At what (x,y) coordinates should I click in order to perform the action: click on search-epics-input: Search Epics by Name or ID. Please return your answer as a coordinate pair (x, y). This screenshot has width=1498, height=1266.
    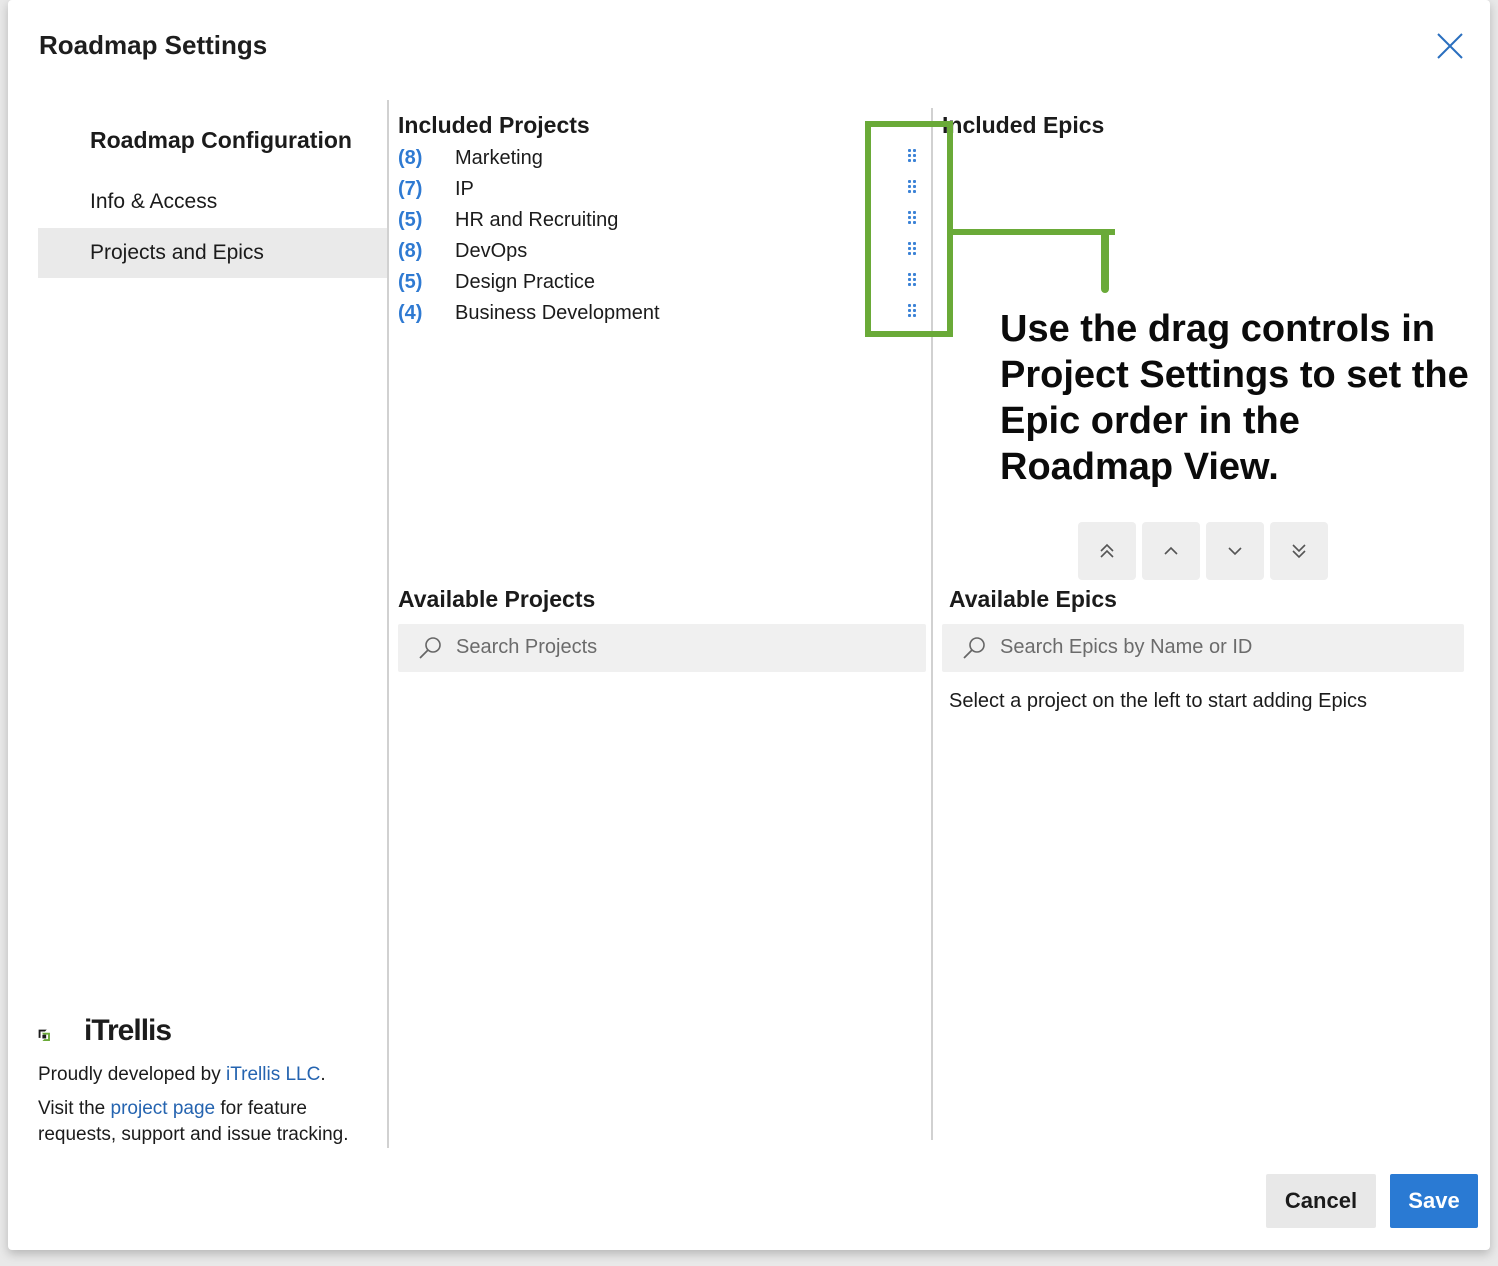
    Looking at the image, I should click on (1203, 648).